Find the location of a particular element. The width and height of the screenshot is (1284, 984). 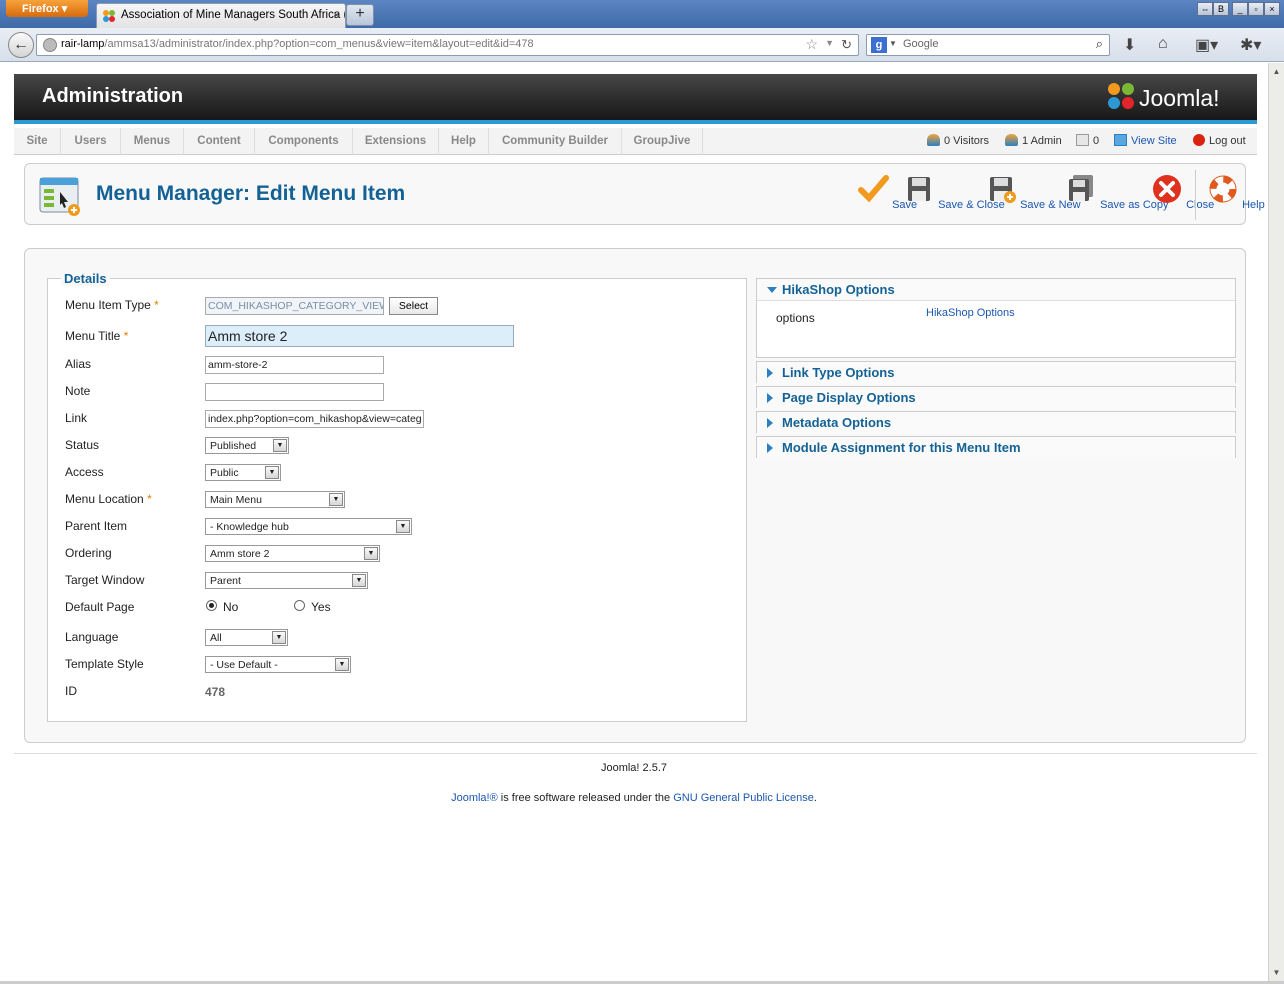

menu-groupjive: GroupJive is located at coordinates (662, 141).